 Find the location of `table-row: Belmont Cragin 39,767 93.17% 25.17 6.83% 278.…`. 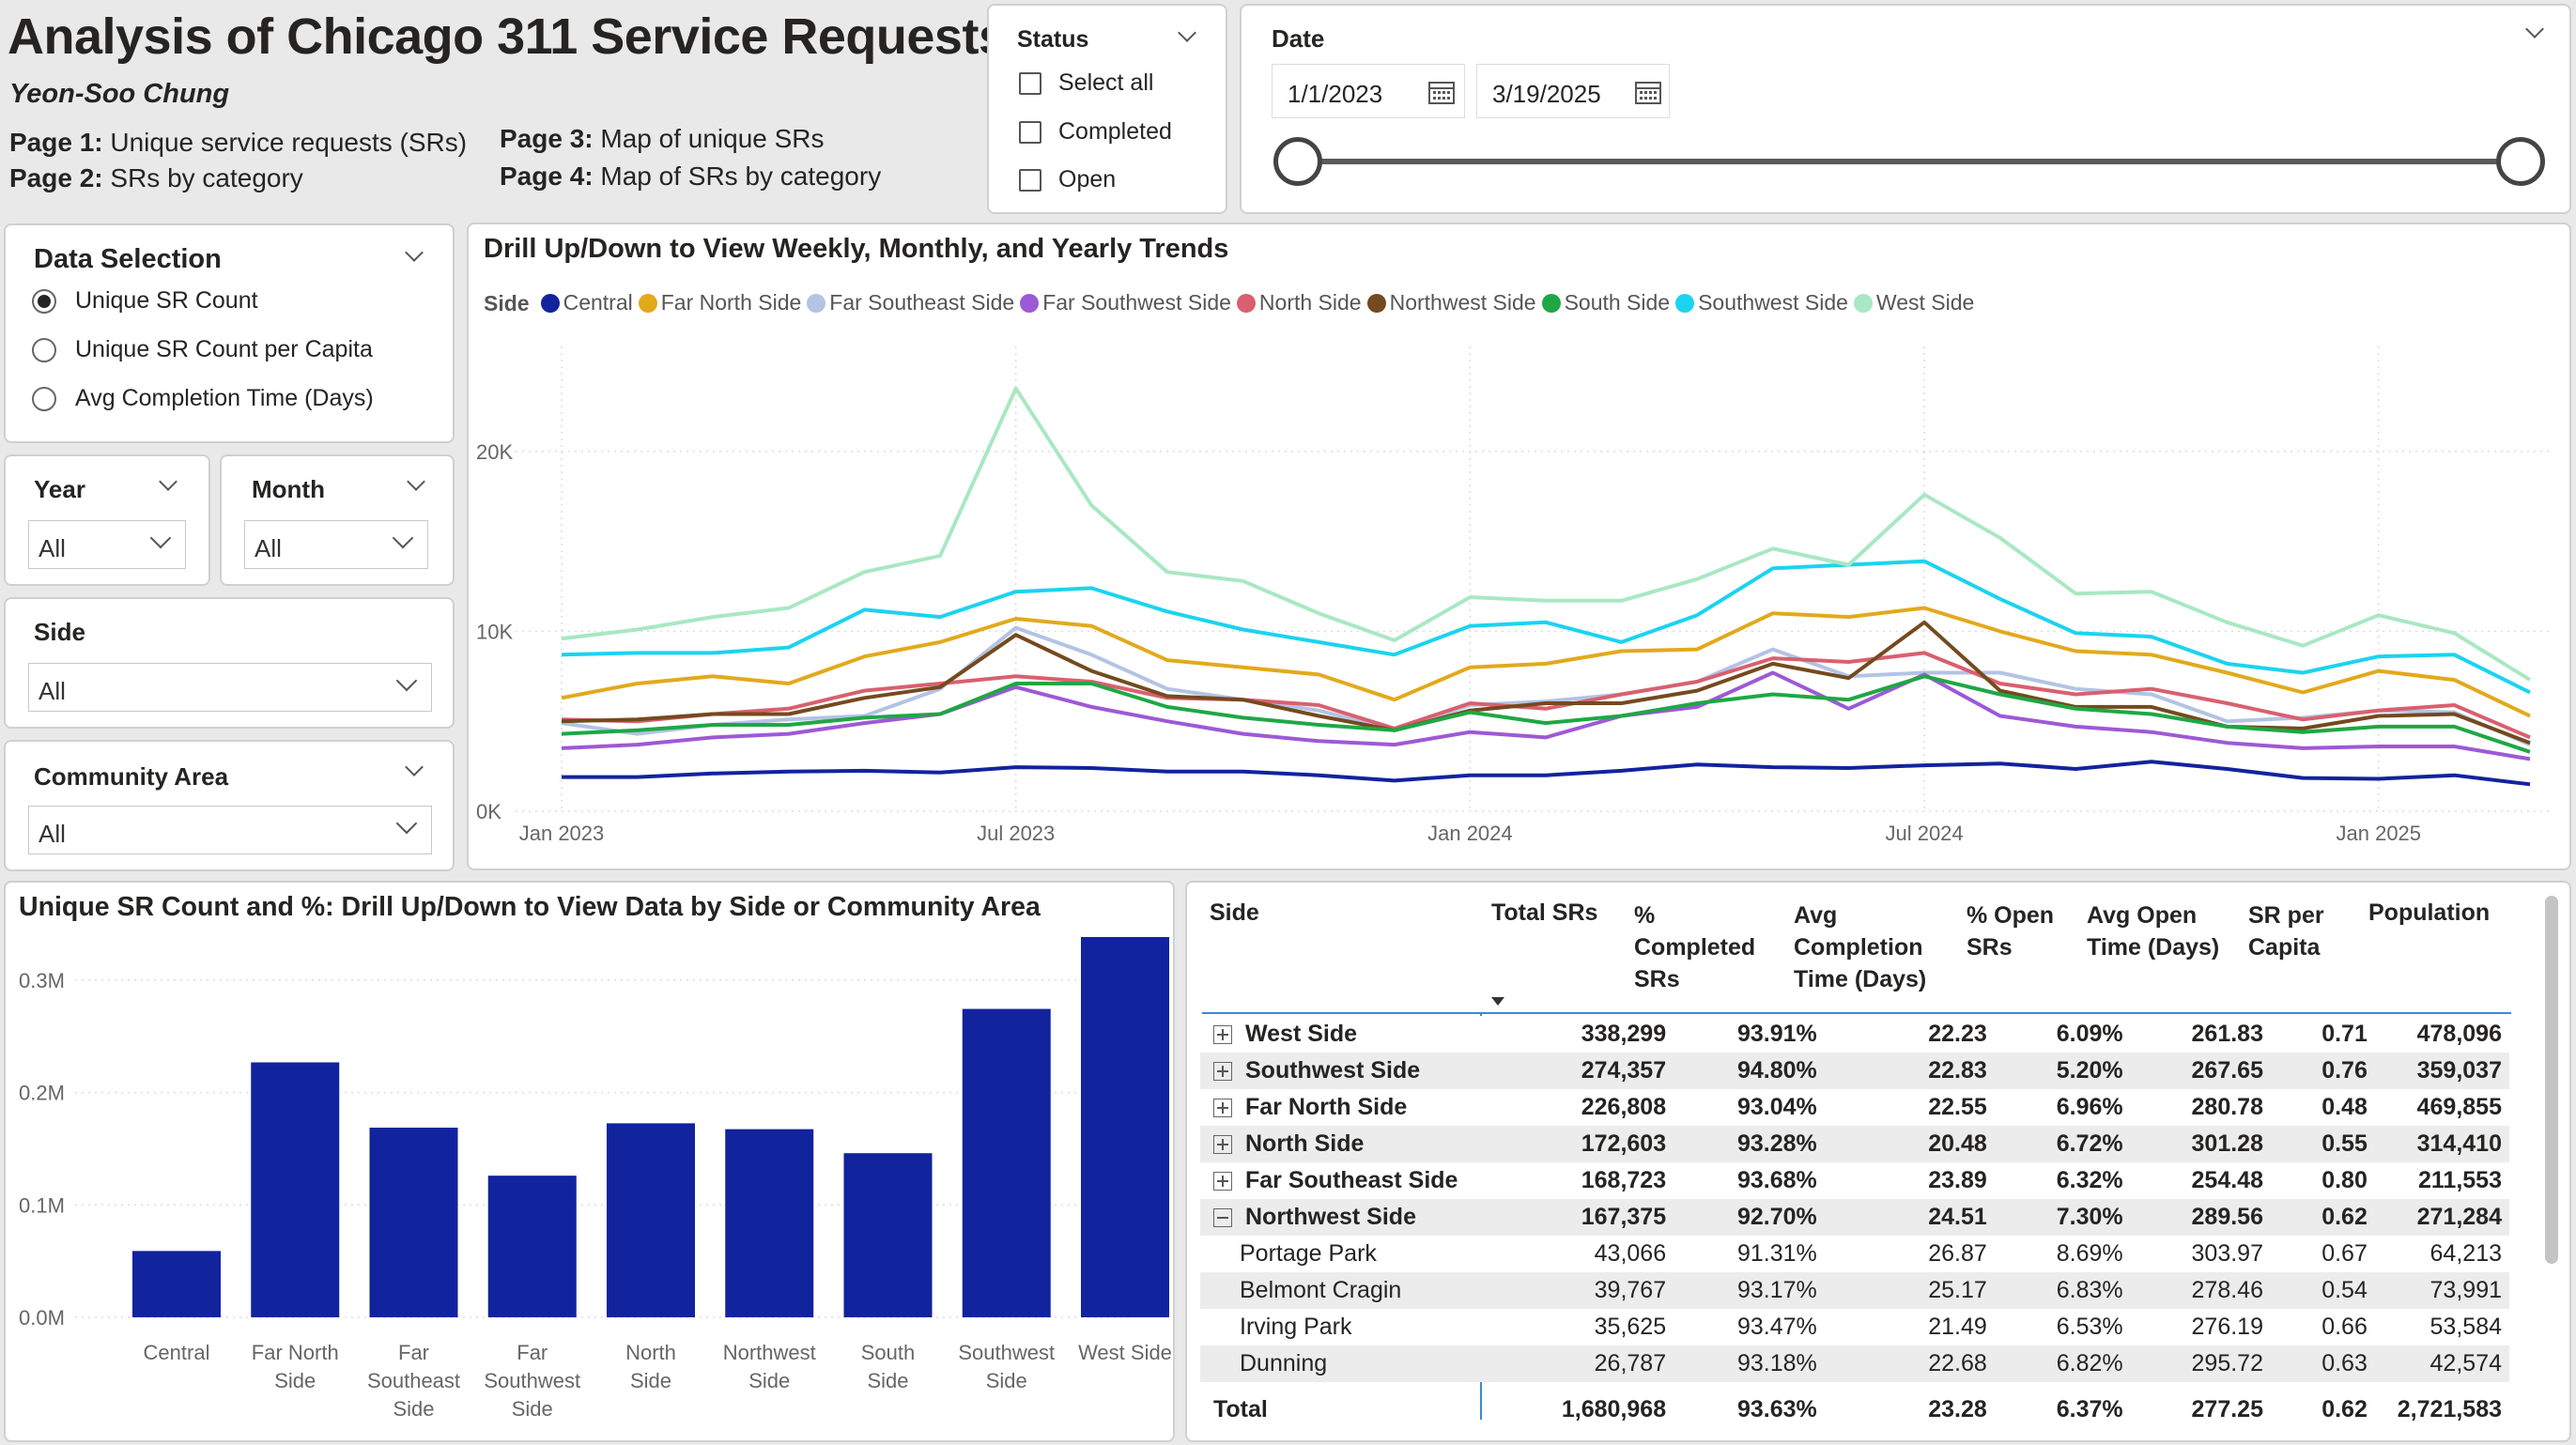

table-row: Belmont Cragin 39,767 93.17% 25.17 6.83% 278.… is located at coordinates (1854, 1291).